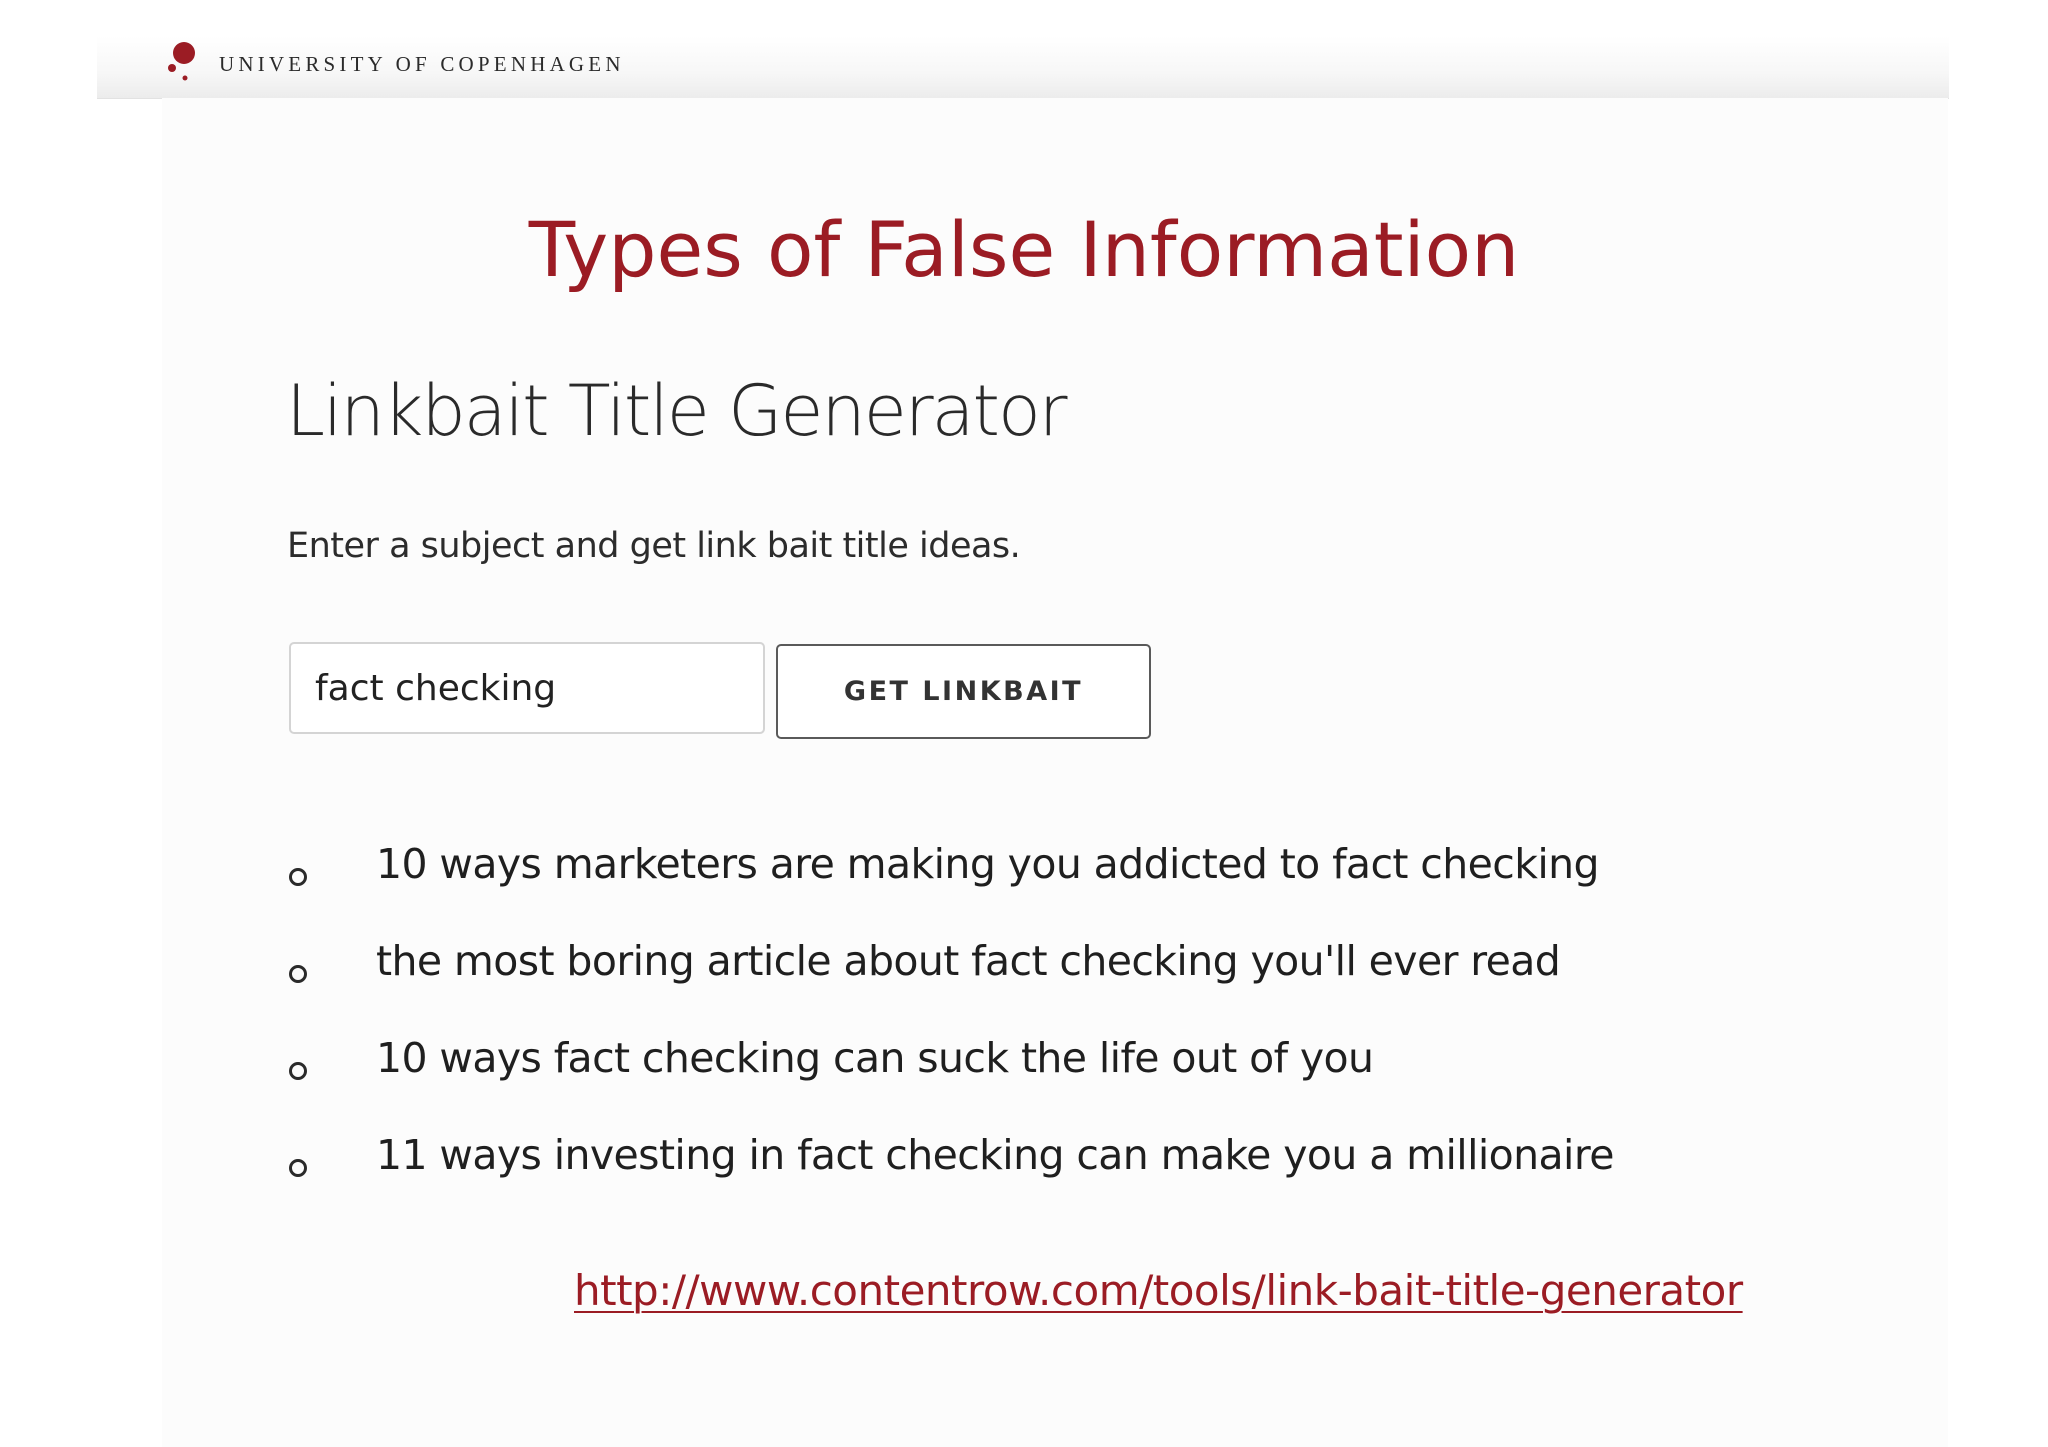  What do you see at coordinates (422, 64) in the screenshot?
I see `university-name: UNIVERSITY OF COPENHAGEN` at bounding box center [422, 64].